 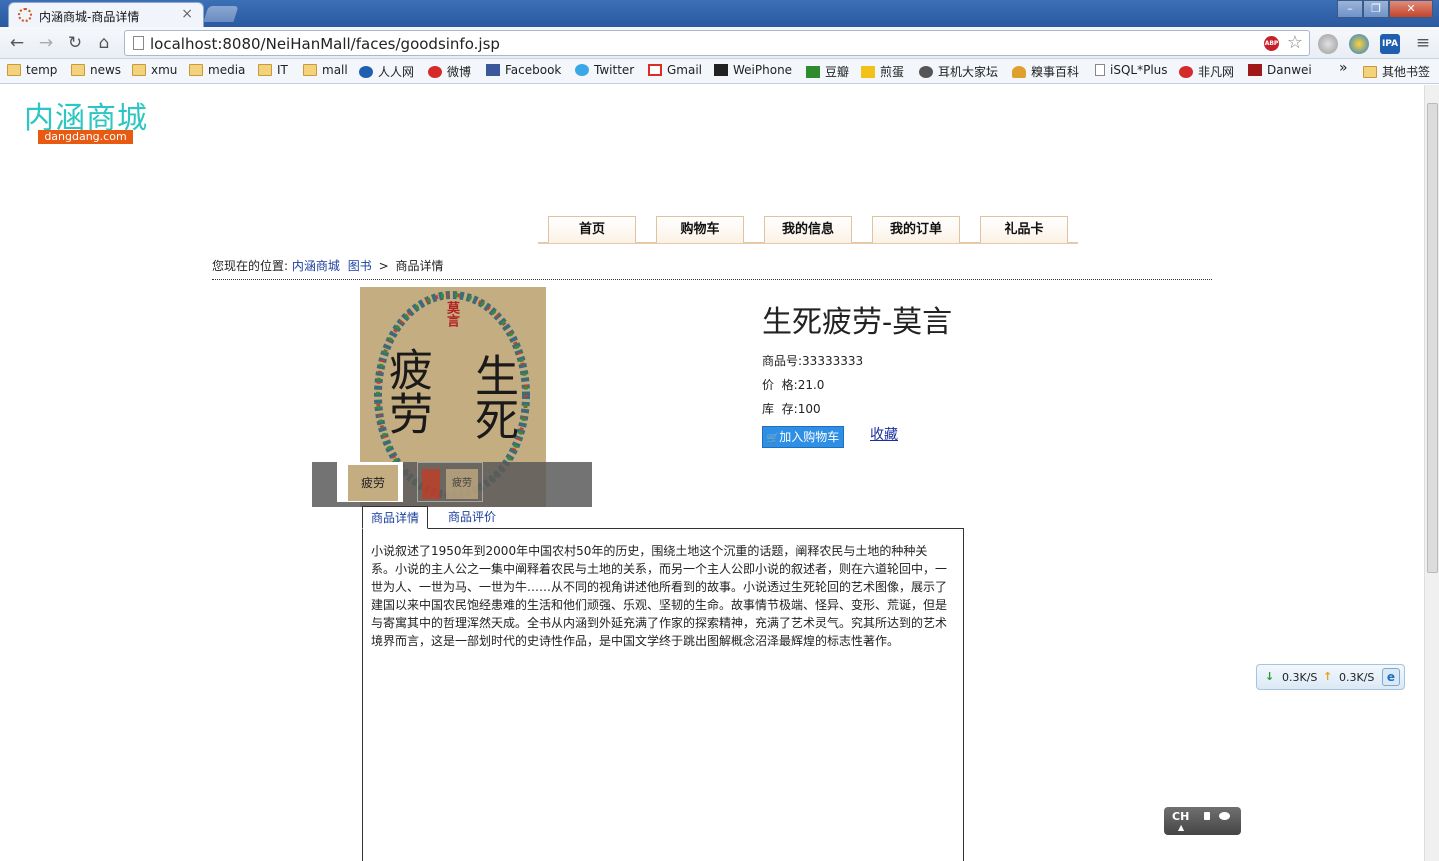 What do you see at coordinates (1411, 9) in the screenshot?
I see `close-window-button: ✕` at bounding box center [1411, 9].